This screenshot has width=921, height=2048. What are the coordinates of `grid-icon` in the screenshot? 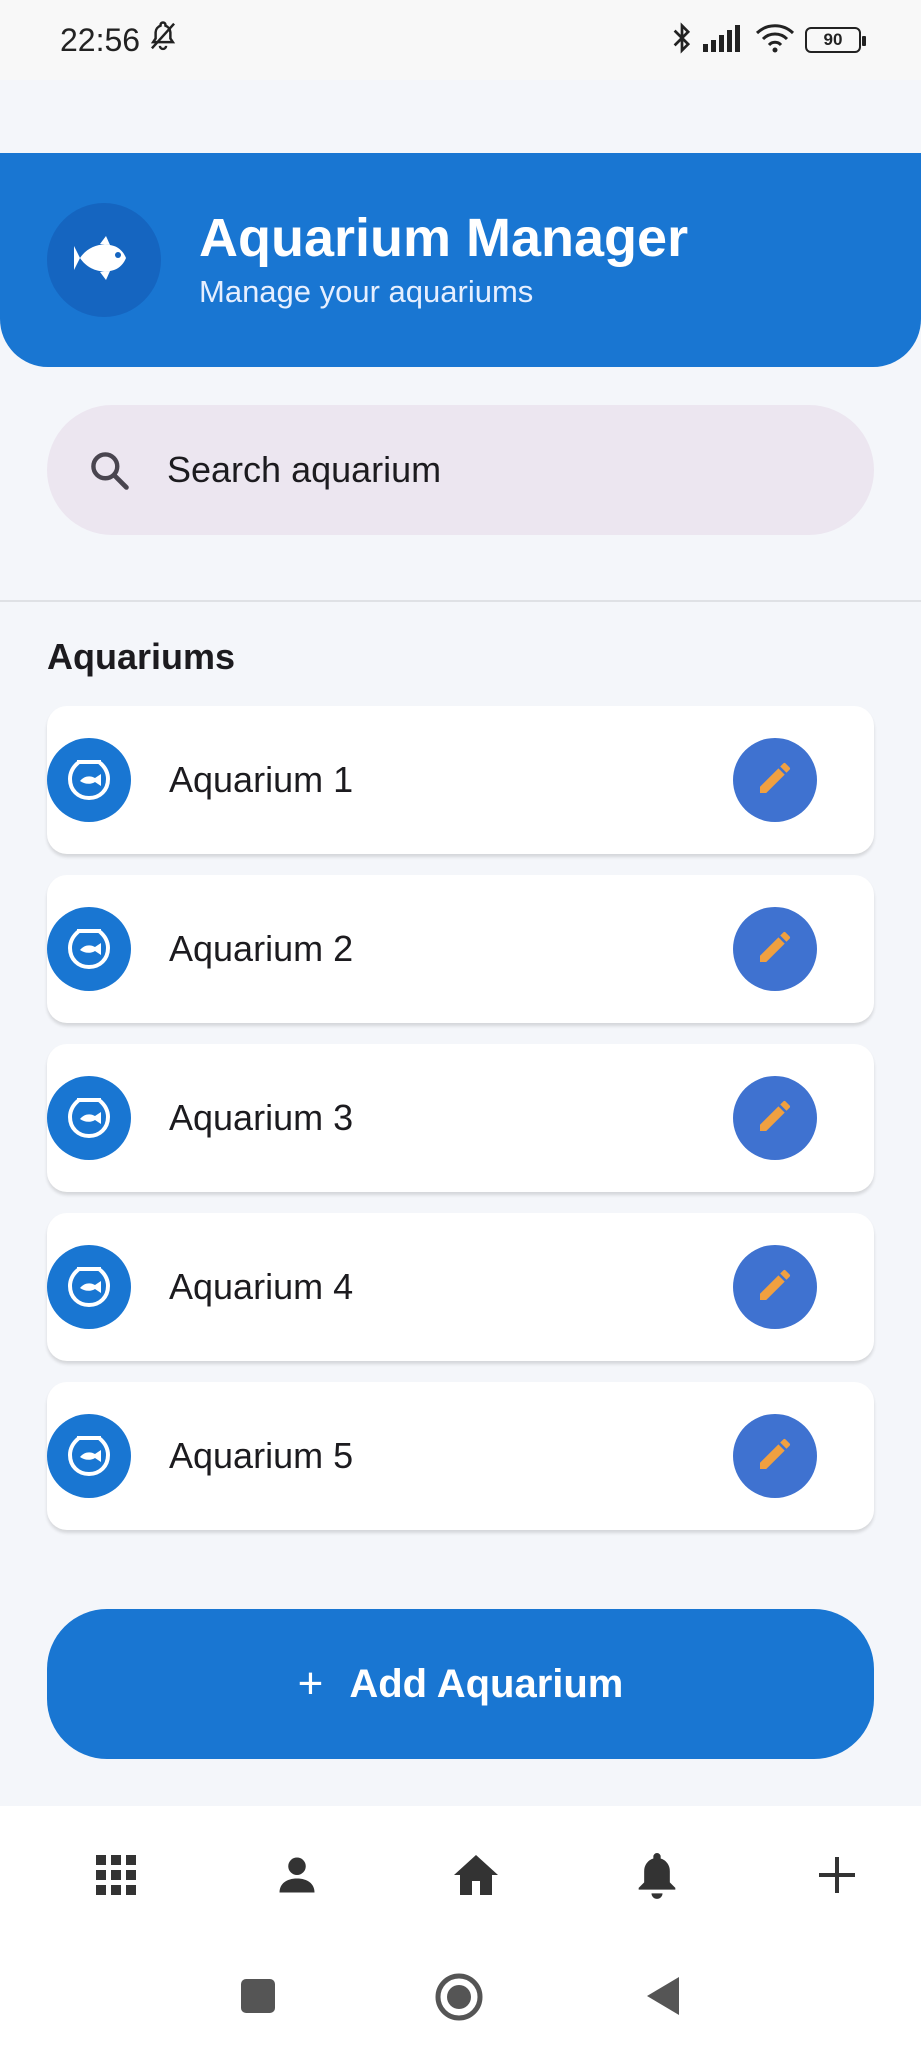 It's located at (116, 1875).